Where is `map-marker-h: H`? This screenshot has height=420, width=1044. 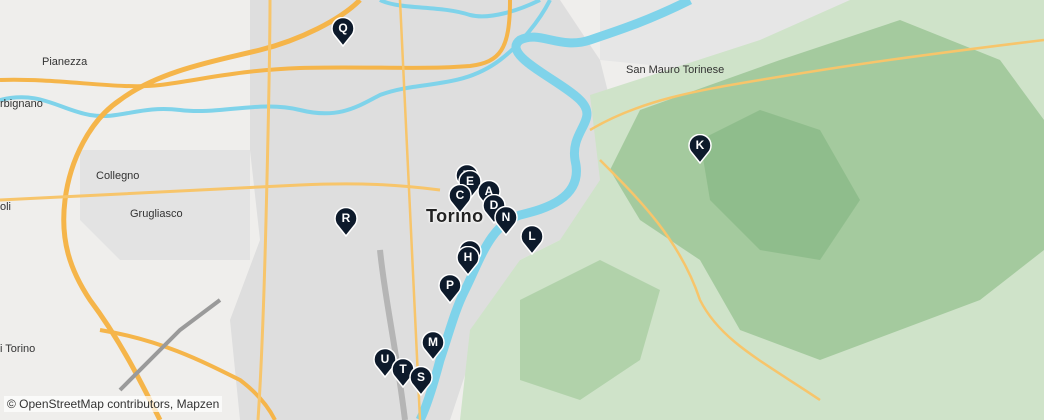 map-marker-h: H is located at coordinates (468, 261).